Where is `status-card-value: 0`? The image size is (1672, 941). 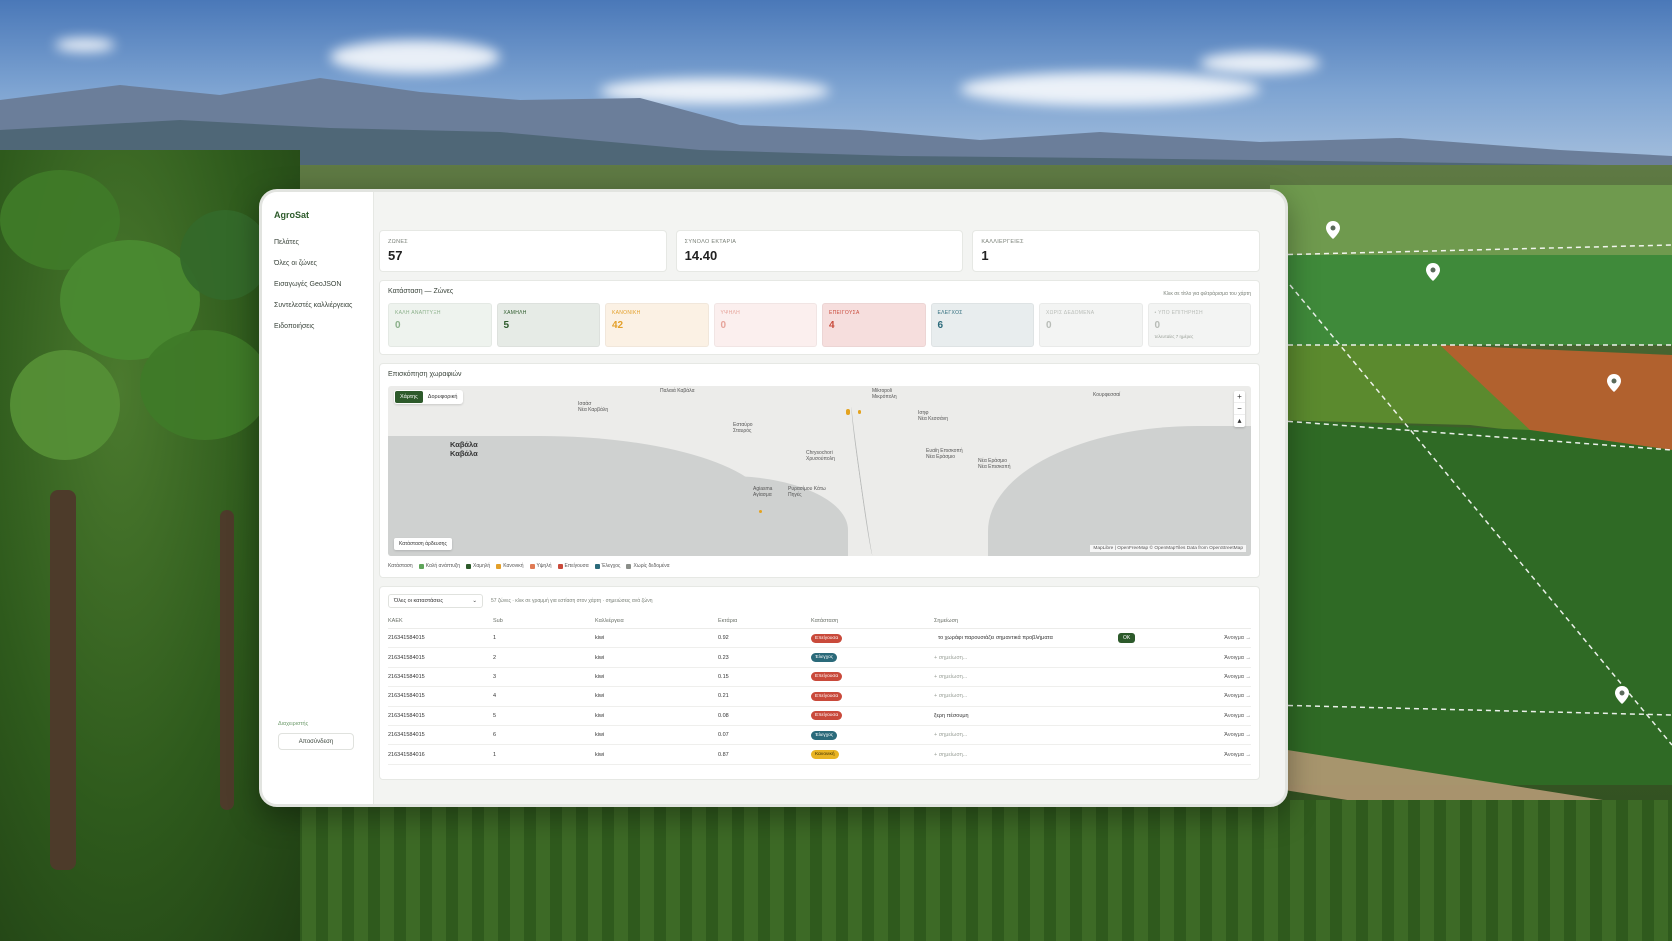 status-card-value: 0 is located at coordinates (398, 325).